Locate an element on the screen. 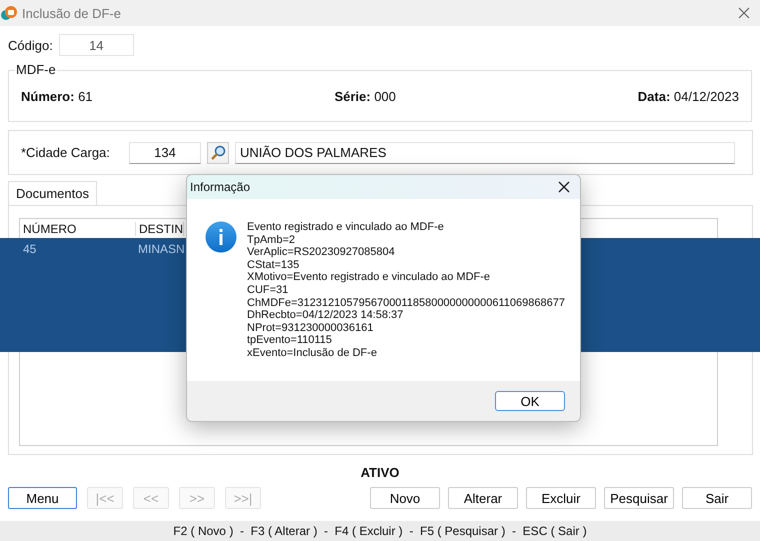 This screenshot has width=760, height=541. message-line: CStat=135 is located at coordinates (273, 265).